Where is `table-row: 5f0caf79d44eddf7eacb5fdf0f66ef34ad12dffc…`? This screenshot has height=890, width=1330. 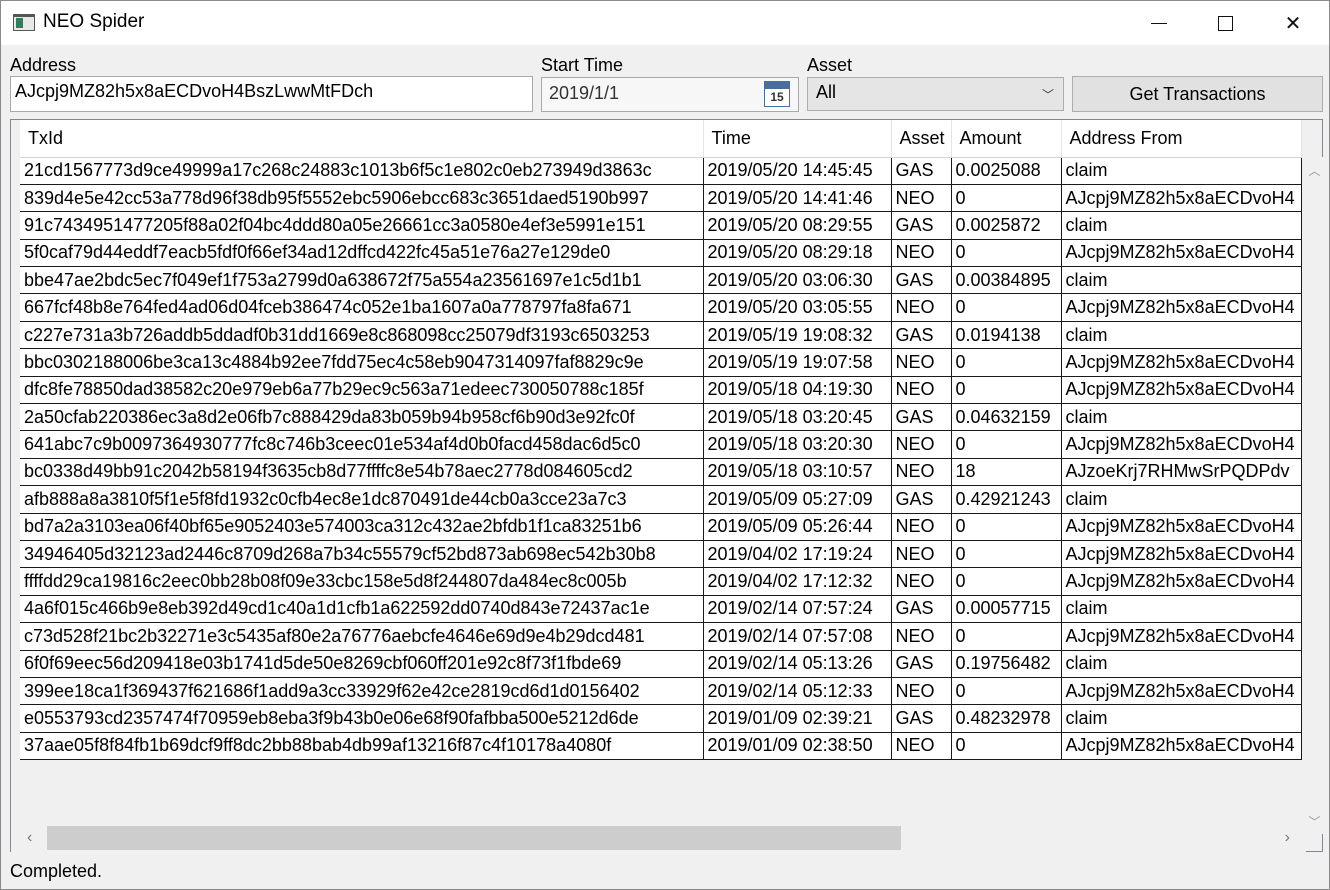 table-row: 5f0caf79d44eddf7eacb5fdf0f66ef34ad12dffc… is located at coordinates (661, 253).